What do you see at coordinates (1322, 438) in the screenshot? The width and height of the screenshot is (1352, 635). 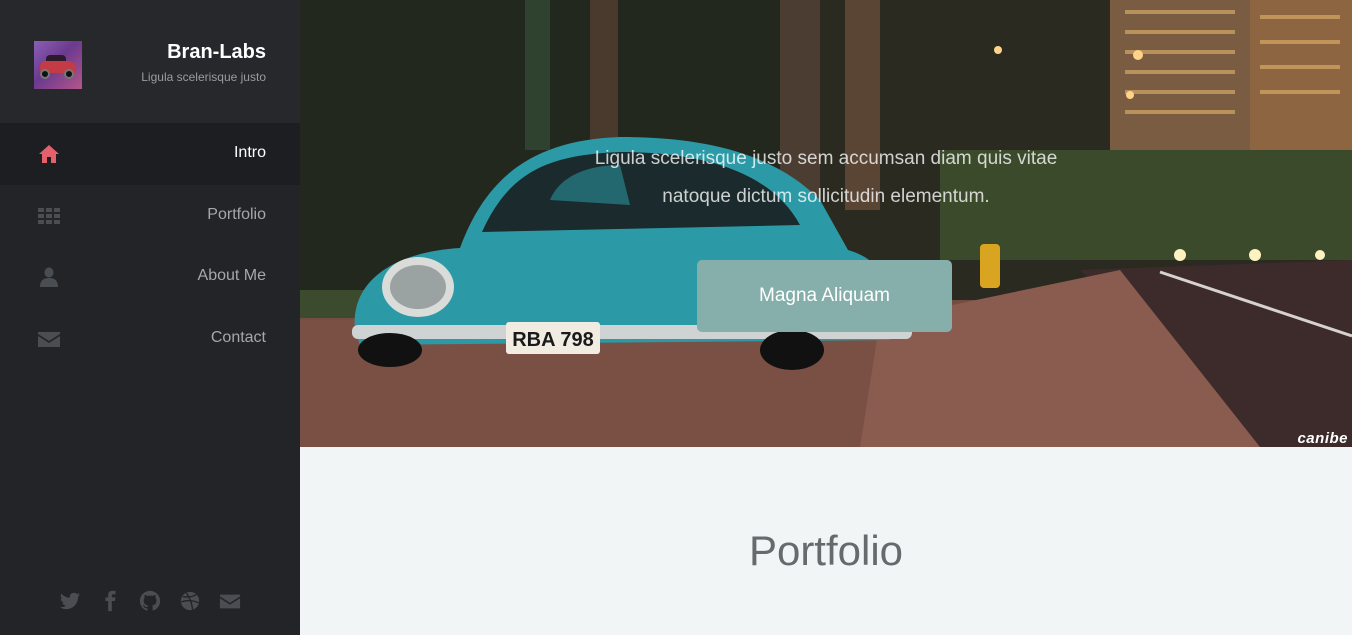 I see `watermark: canibe` at bounding box center [1322, 438].